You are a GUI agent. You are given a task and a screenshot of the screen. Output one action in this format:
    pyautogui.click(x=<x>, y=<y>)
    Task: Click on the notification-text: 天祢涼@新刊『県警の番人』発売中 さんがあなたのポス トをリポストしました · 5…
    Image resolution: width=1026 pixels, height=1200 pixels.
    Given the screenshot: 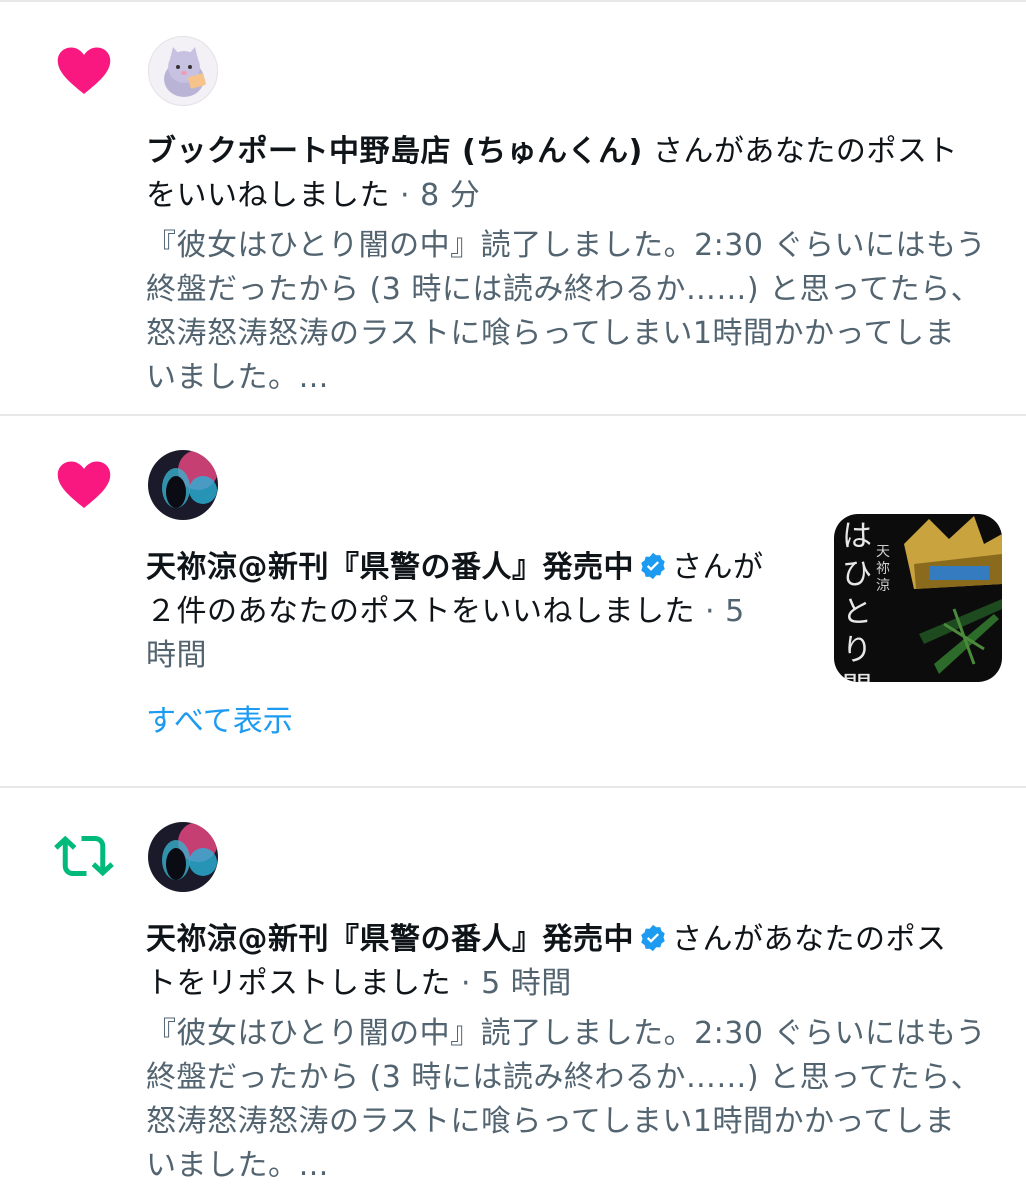 What is the action you would take?
    pyautogui.click(x=576, y=962)
    